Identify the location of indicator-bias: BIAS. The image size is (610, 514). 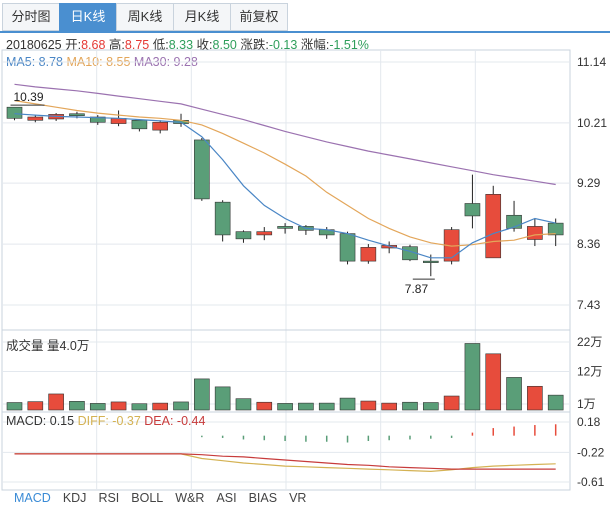
(263, 498).